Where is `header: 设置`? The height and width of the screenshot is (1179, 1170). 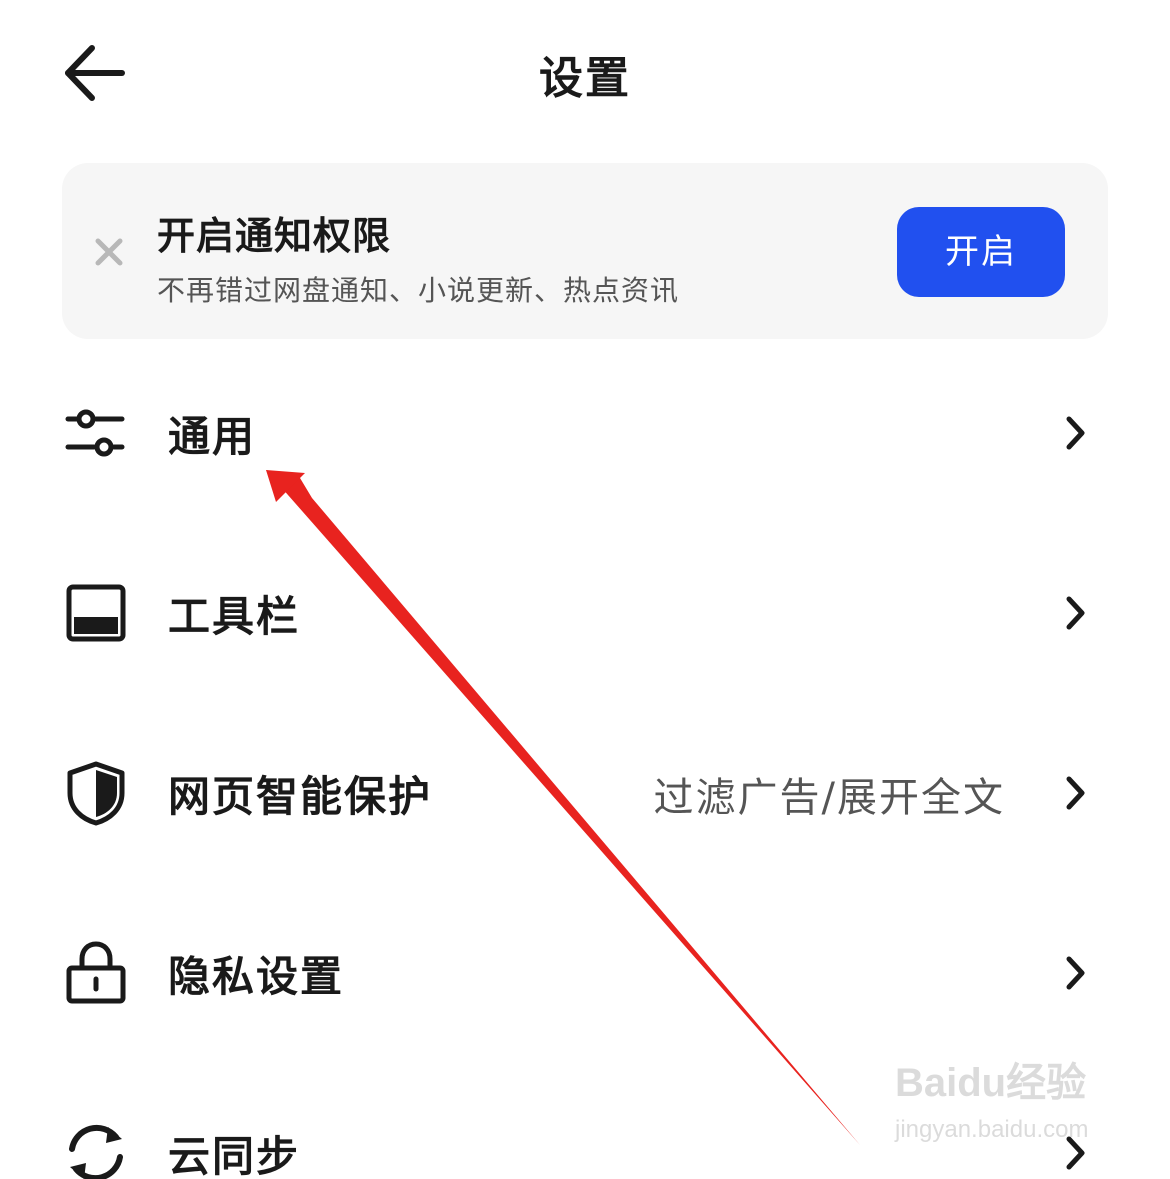 header: 设置 is located at coordinates (585, 75).